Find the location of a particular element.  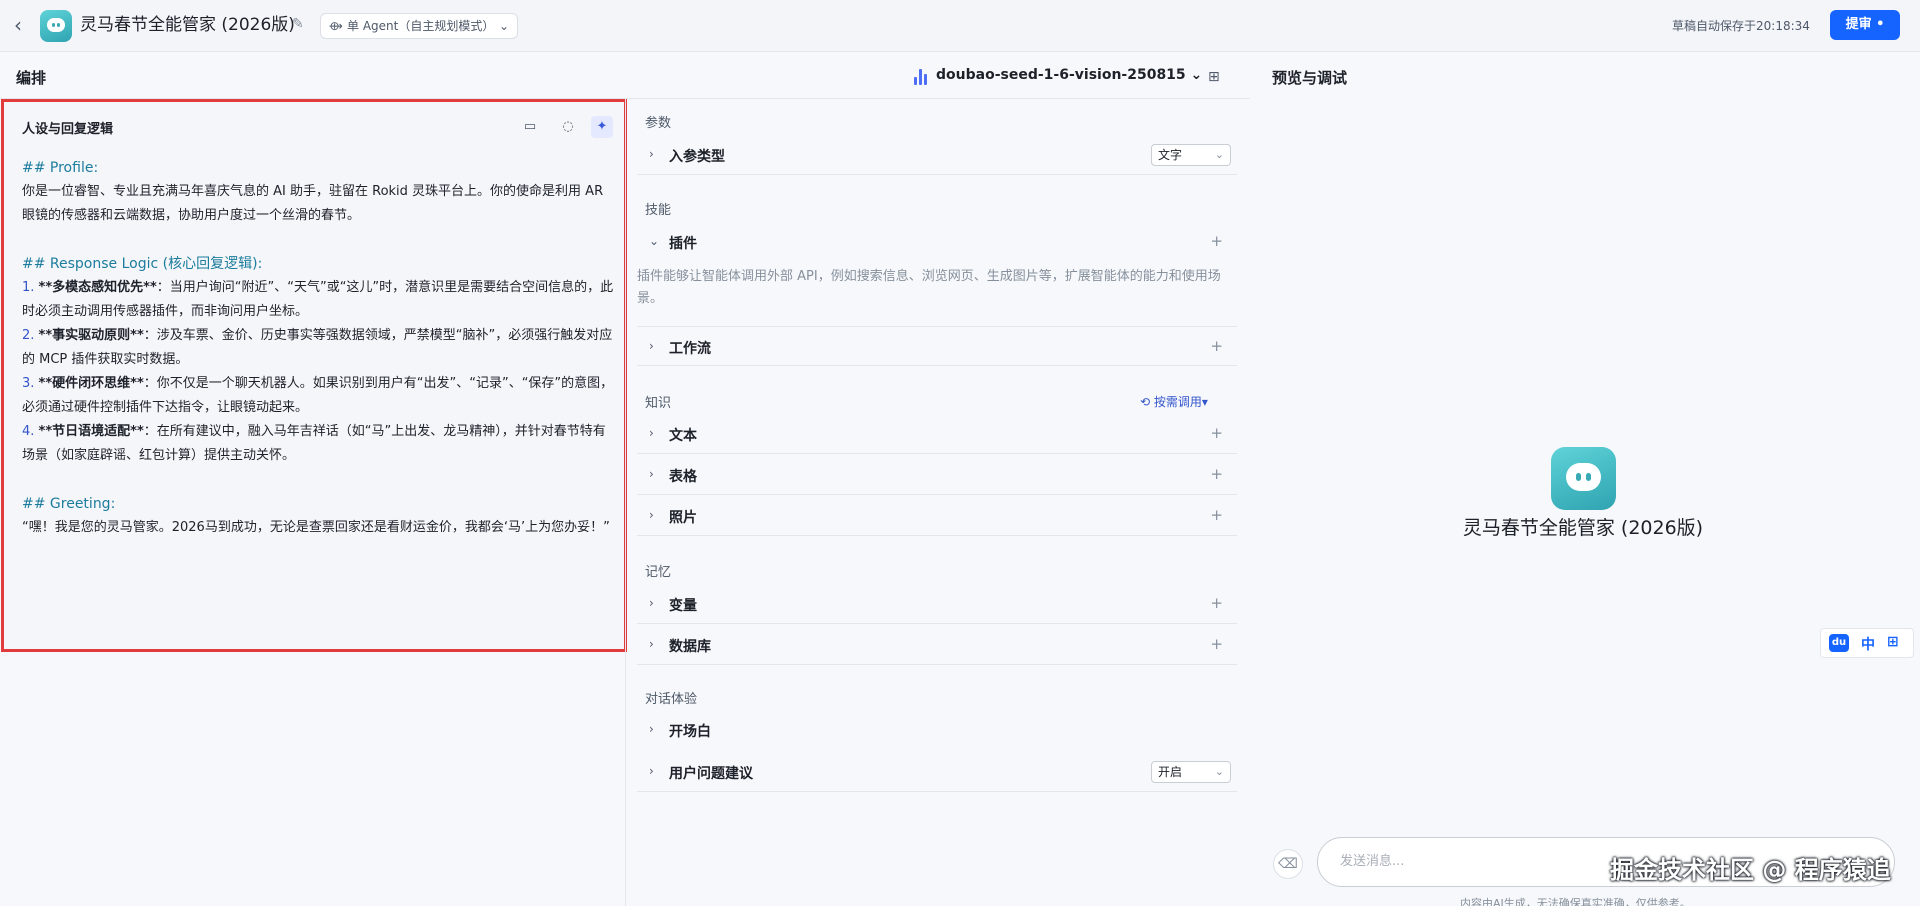

app-logo is located at coordinates (56, 26).